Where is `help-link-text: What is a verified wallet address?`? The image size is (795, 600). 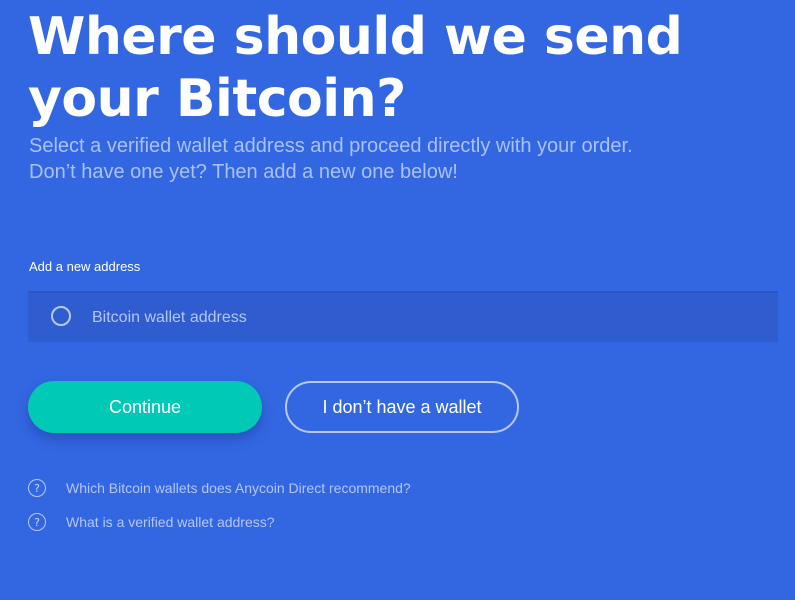
help-link-text: What is a verified wallet address? is located at coordinates (170, 522).